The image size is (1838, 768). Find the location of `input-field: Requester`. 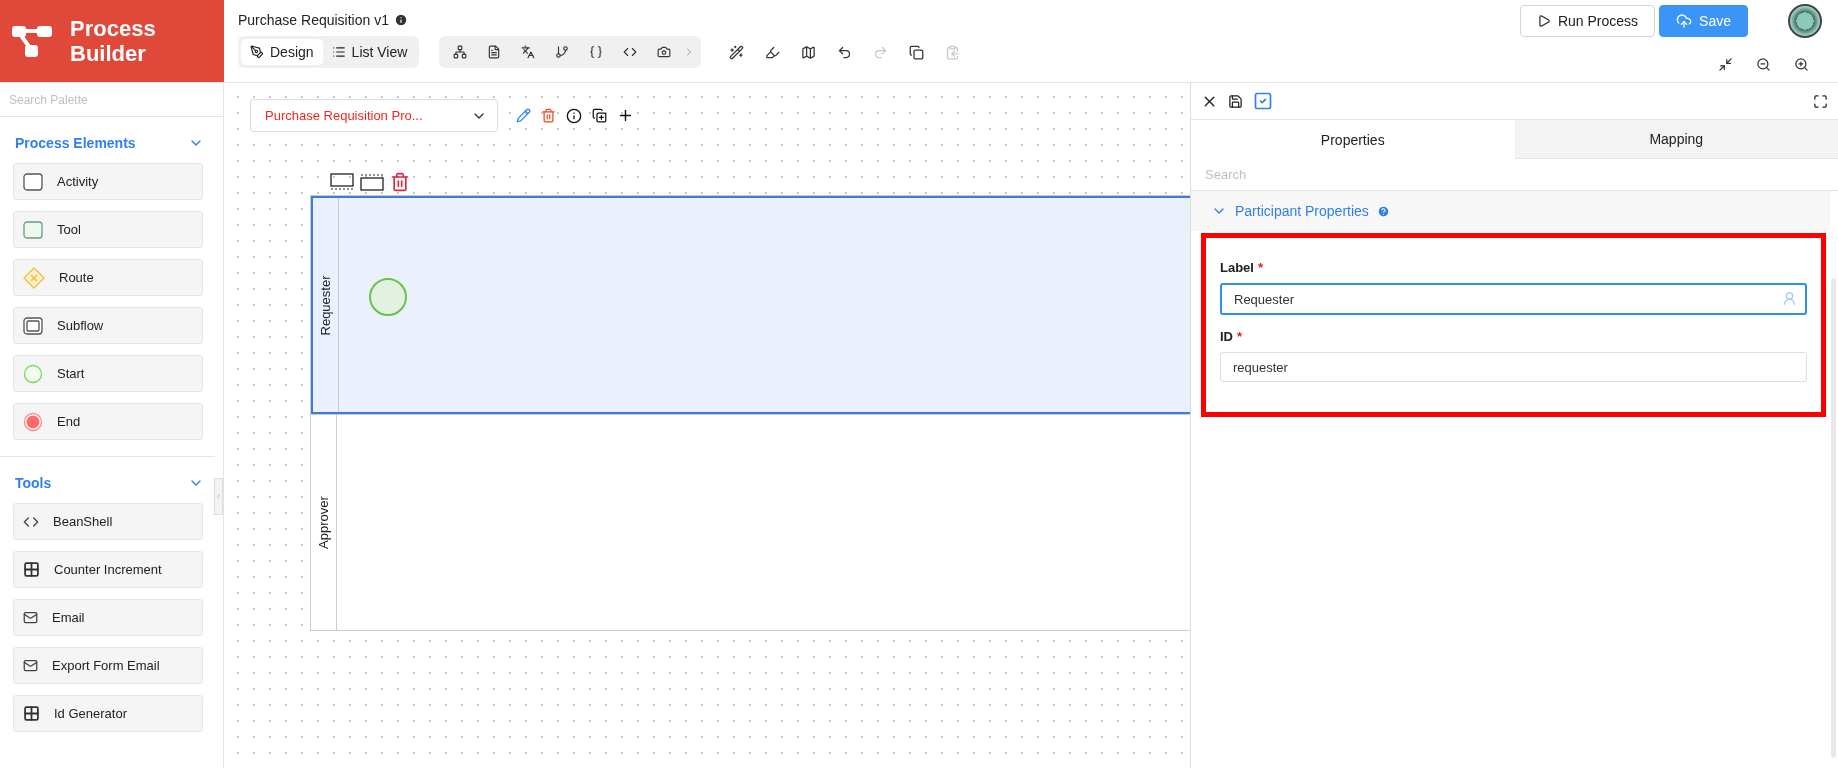

input-field: Requester is located at coordinates (1513, 299).